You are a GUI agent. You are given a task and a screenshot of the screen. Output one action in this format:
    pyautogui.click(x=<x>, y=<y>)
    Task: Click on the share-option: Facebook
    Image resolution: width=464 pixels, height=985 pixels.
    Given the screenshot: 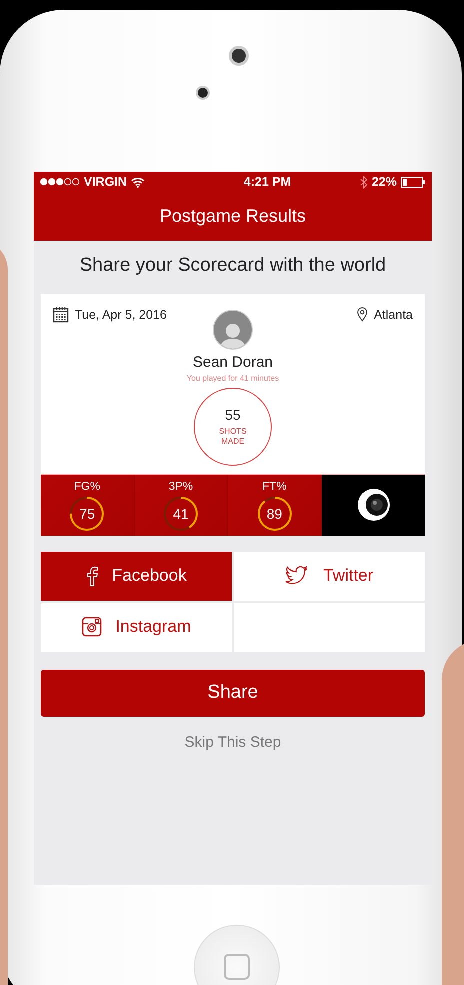 What is the action you would take?
    pyautogui.click(x=136, y=576)
    